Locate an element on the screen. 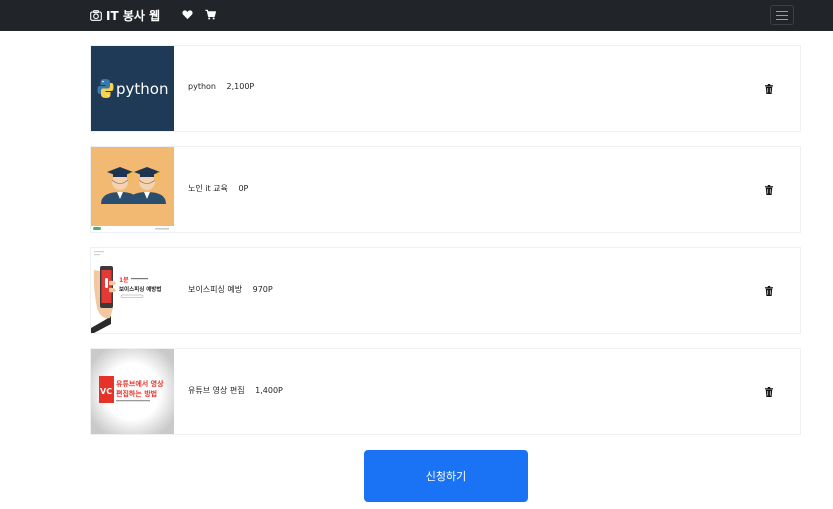  item-thumbnail: 1분 보이스피싱 예방법 is located at coordinates (132, 290).